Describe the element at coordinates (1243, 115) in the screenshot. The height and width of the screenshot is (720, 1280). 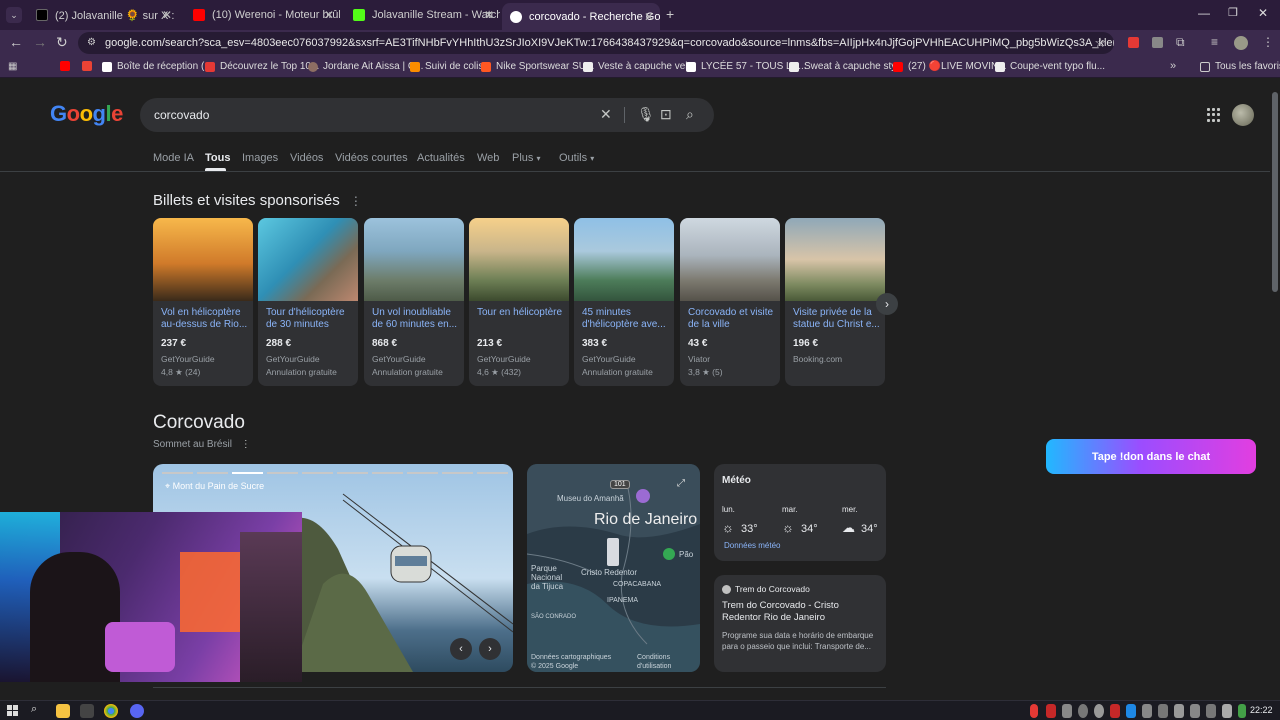
I see `account-avatar` at that location.